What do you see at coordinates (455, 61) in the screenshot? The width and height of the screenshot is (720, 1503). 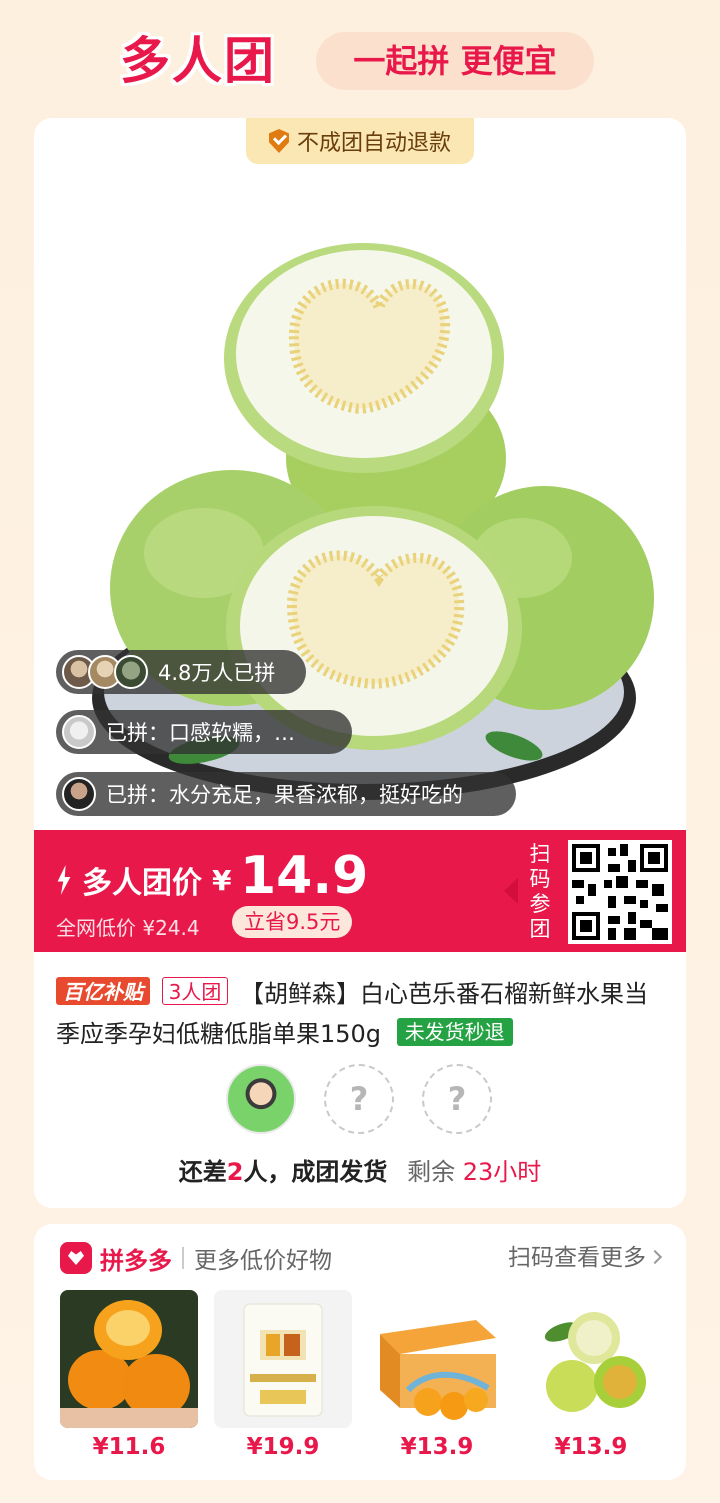 I see `slogan-pill: 一起拼 更便宜` at bounding box center [455, 61].